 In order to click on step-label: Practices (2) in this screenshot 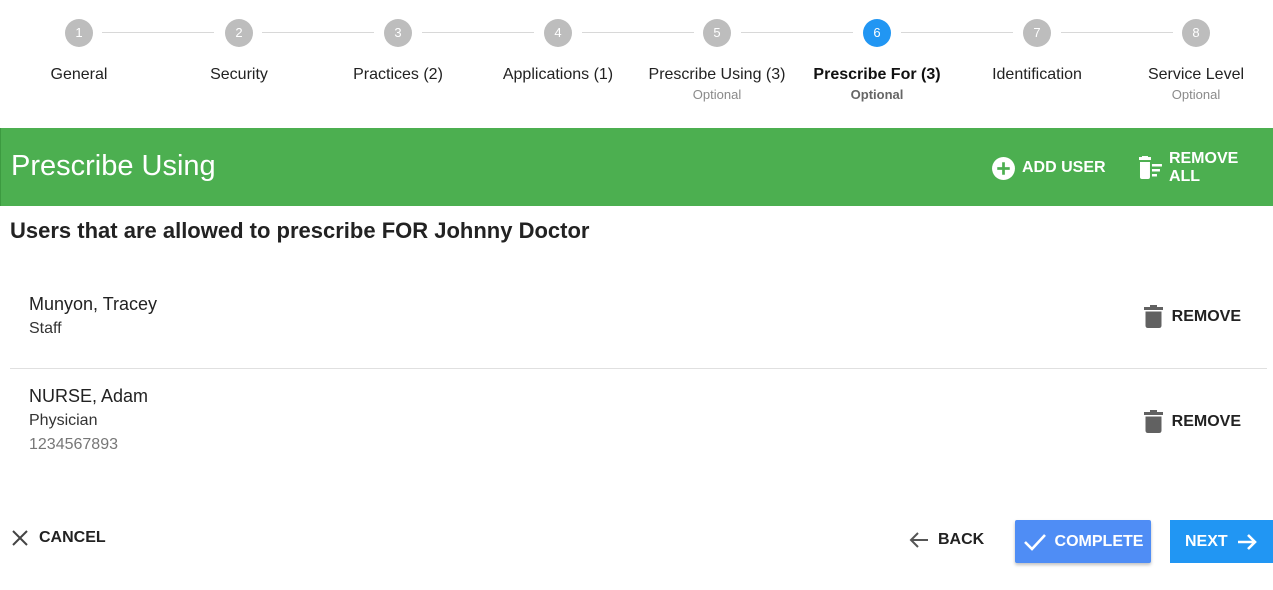, I will do `click(398, 74)`.